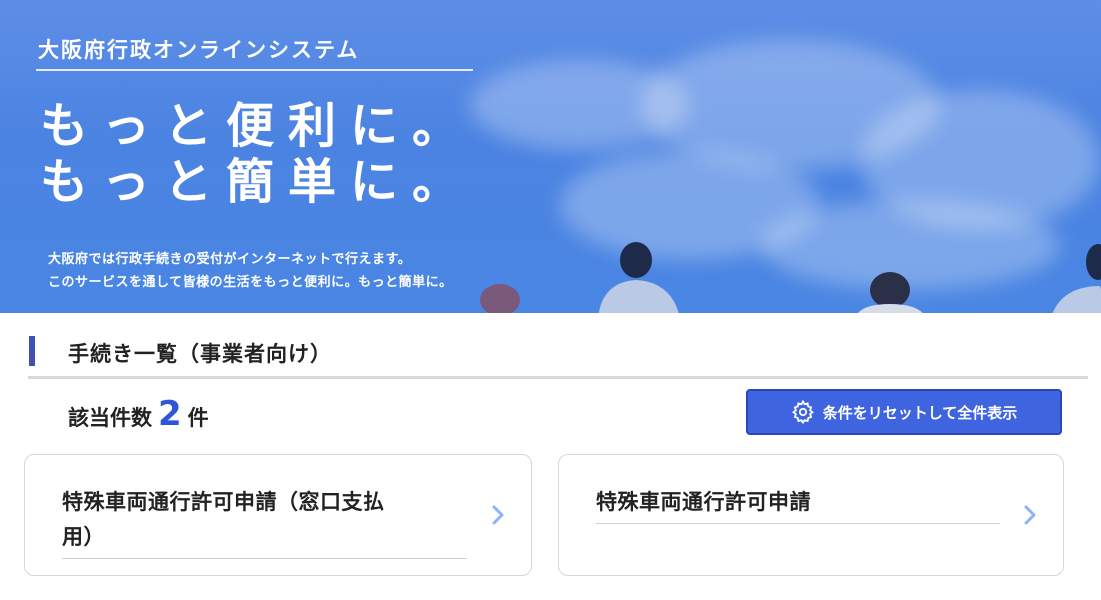 This screenshot has width=1101, height=600. What do you see at coordinates (200, 354) in the screenshot?
I see `page-title: 手続き一覧（事業者向け）` at bounding box center [200, 354].